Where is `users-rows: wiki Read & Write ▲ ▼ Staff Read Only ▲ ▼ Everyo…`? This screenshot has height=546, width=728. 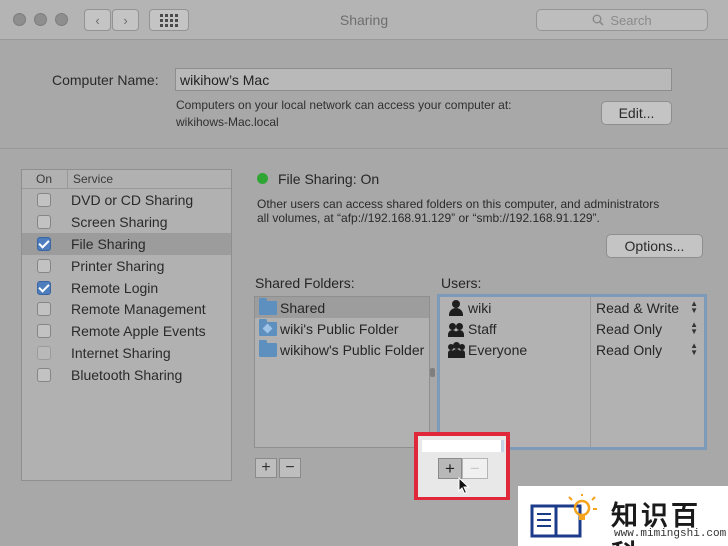
users-rows: wiki Read & Write ▲ ▼ Staff Read Only ▲ ▼ Everyo… is located at coordinates (572, 328).